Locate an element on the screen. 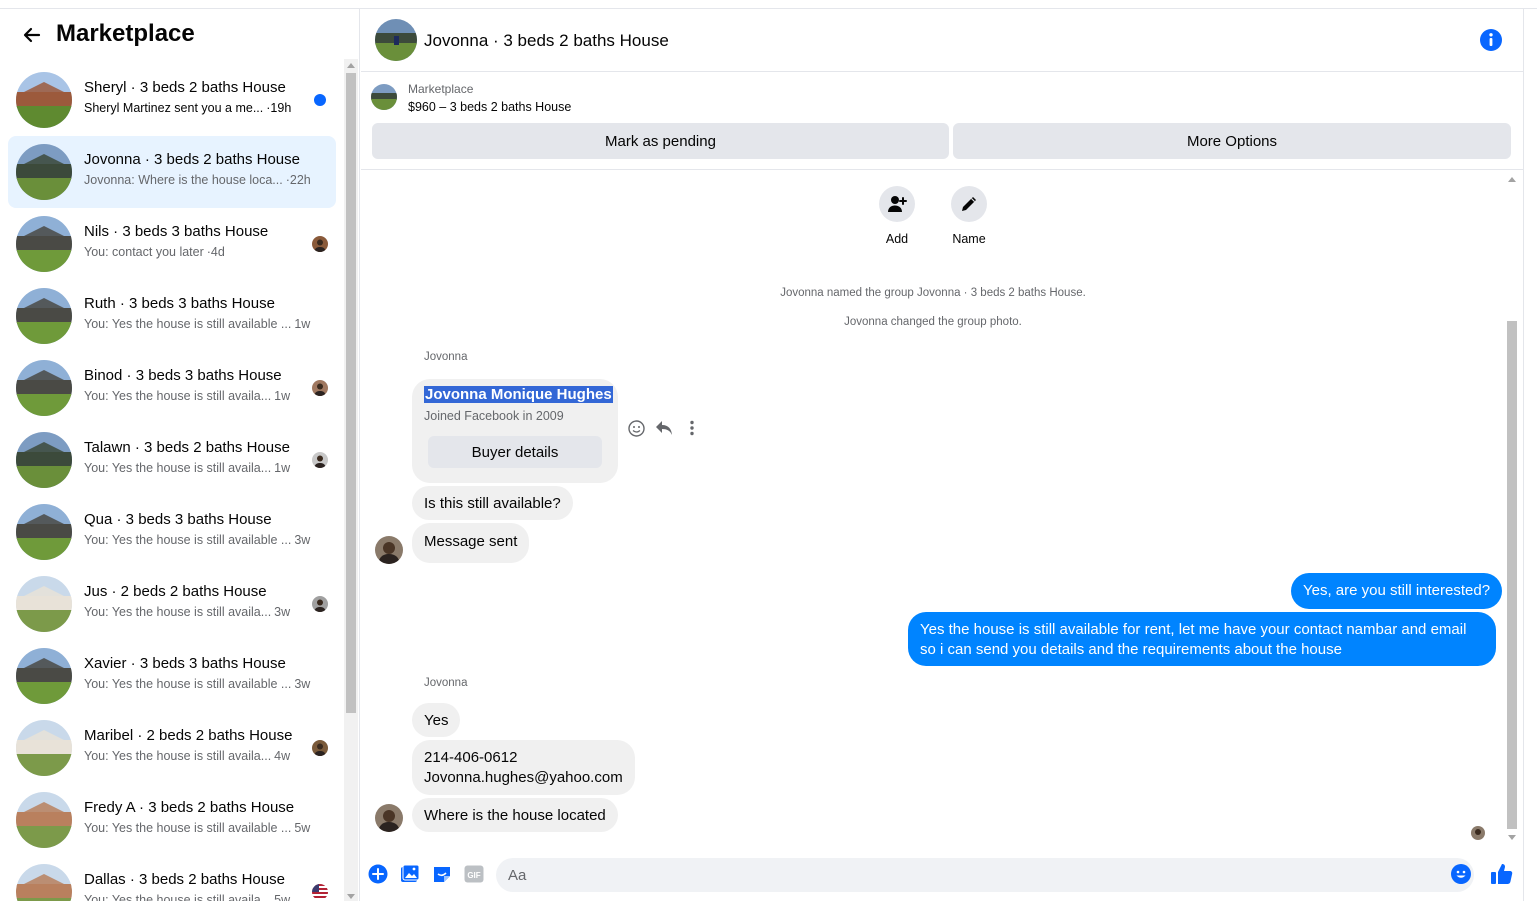  snippet-time: ·19h is located at coordinates (279, 108).